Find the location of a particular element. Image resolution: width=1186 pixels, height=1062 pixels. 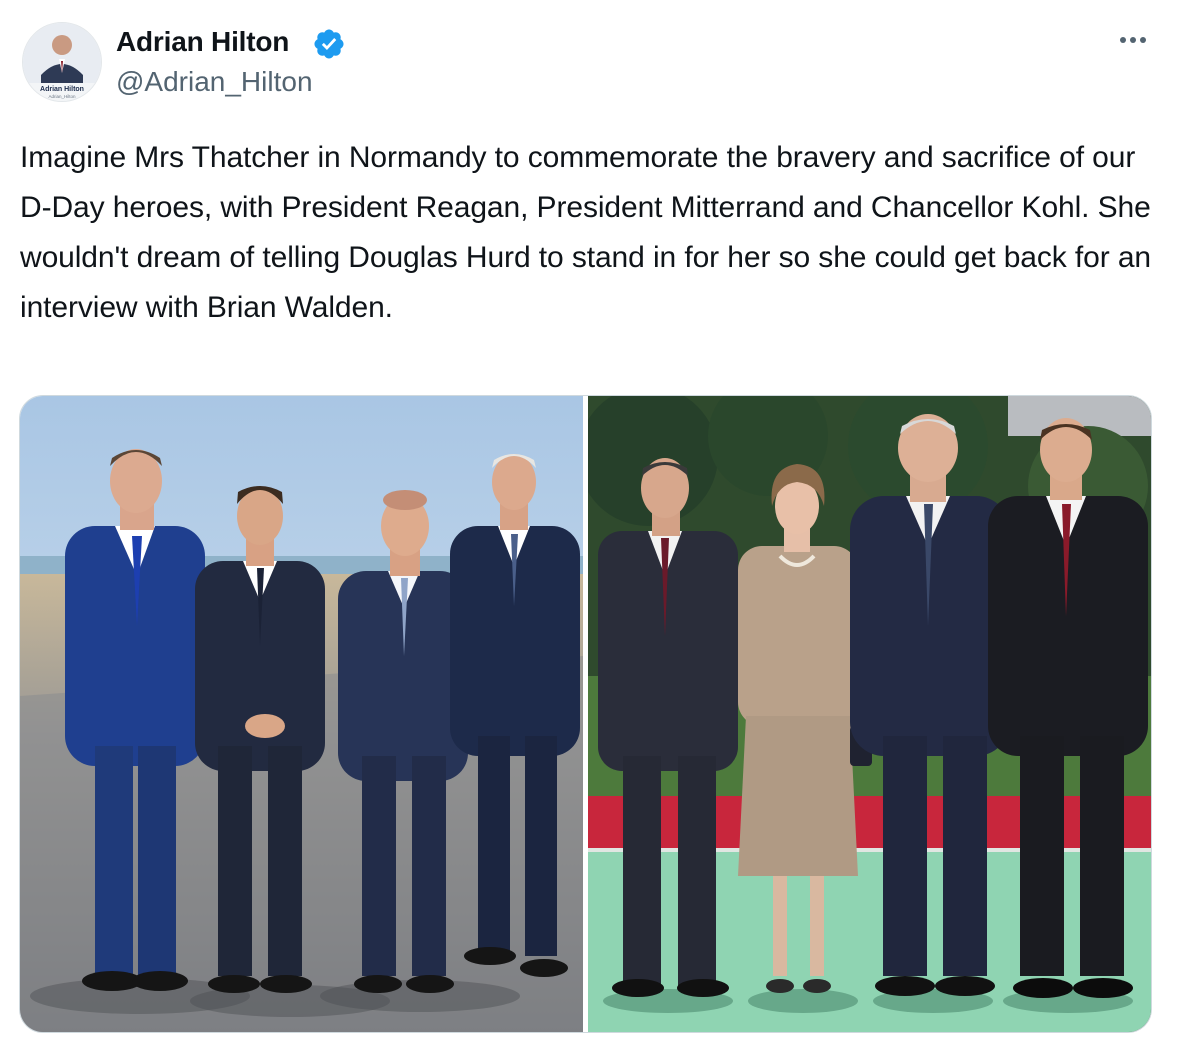

more-options-icon is located at coordinates (1133, 40).